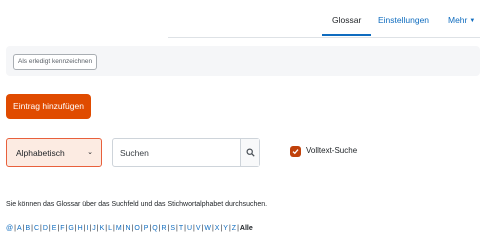 This screenshot has height=243, width=480. I want to click on nav-tab-glossar: Glossar, so click(346, 20).